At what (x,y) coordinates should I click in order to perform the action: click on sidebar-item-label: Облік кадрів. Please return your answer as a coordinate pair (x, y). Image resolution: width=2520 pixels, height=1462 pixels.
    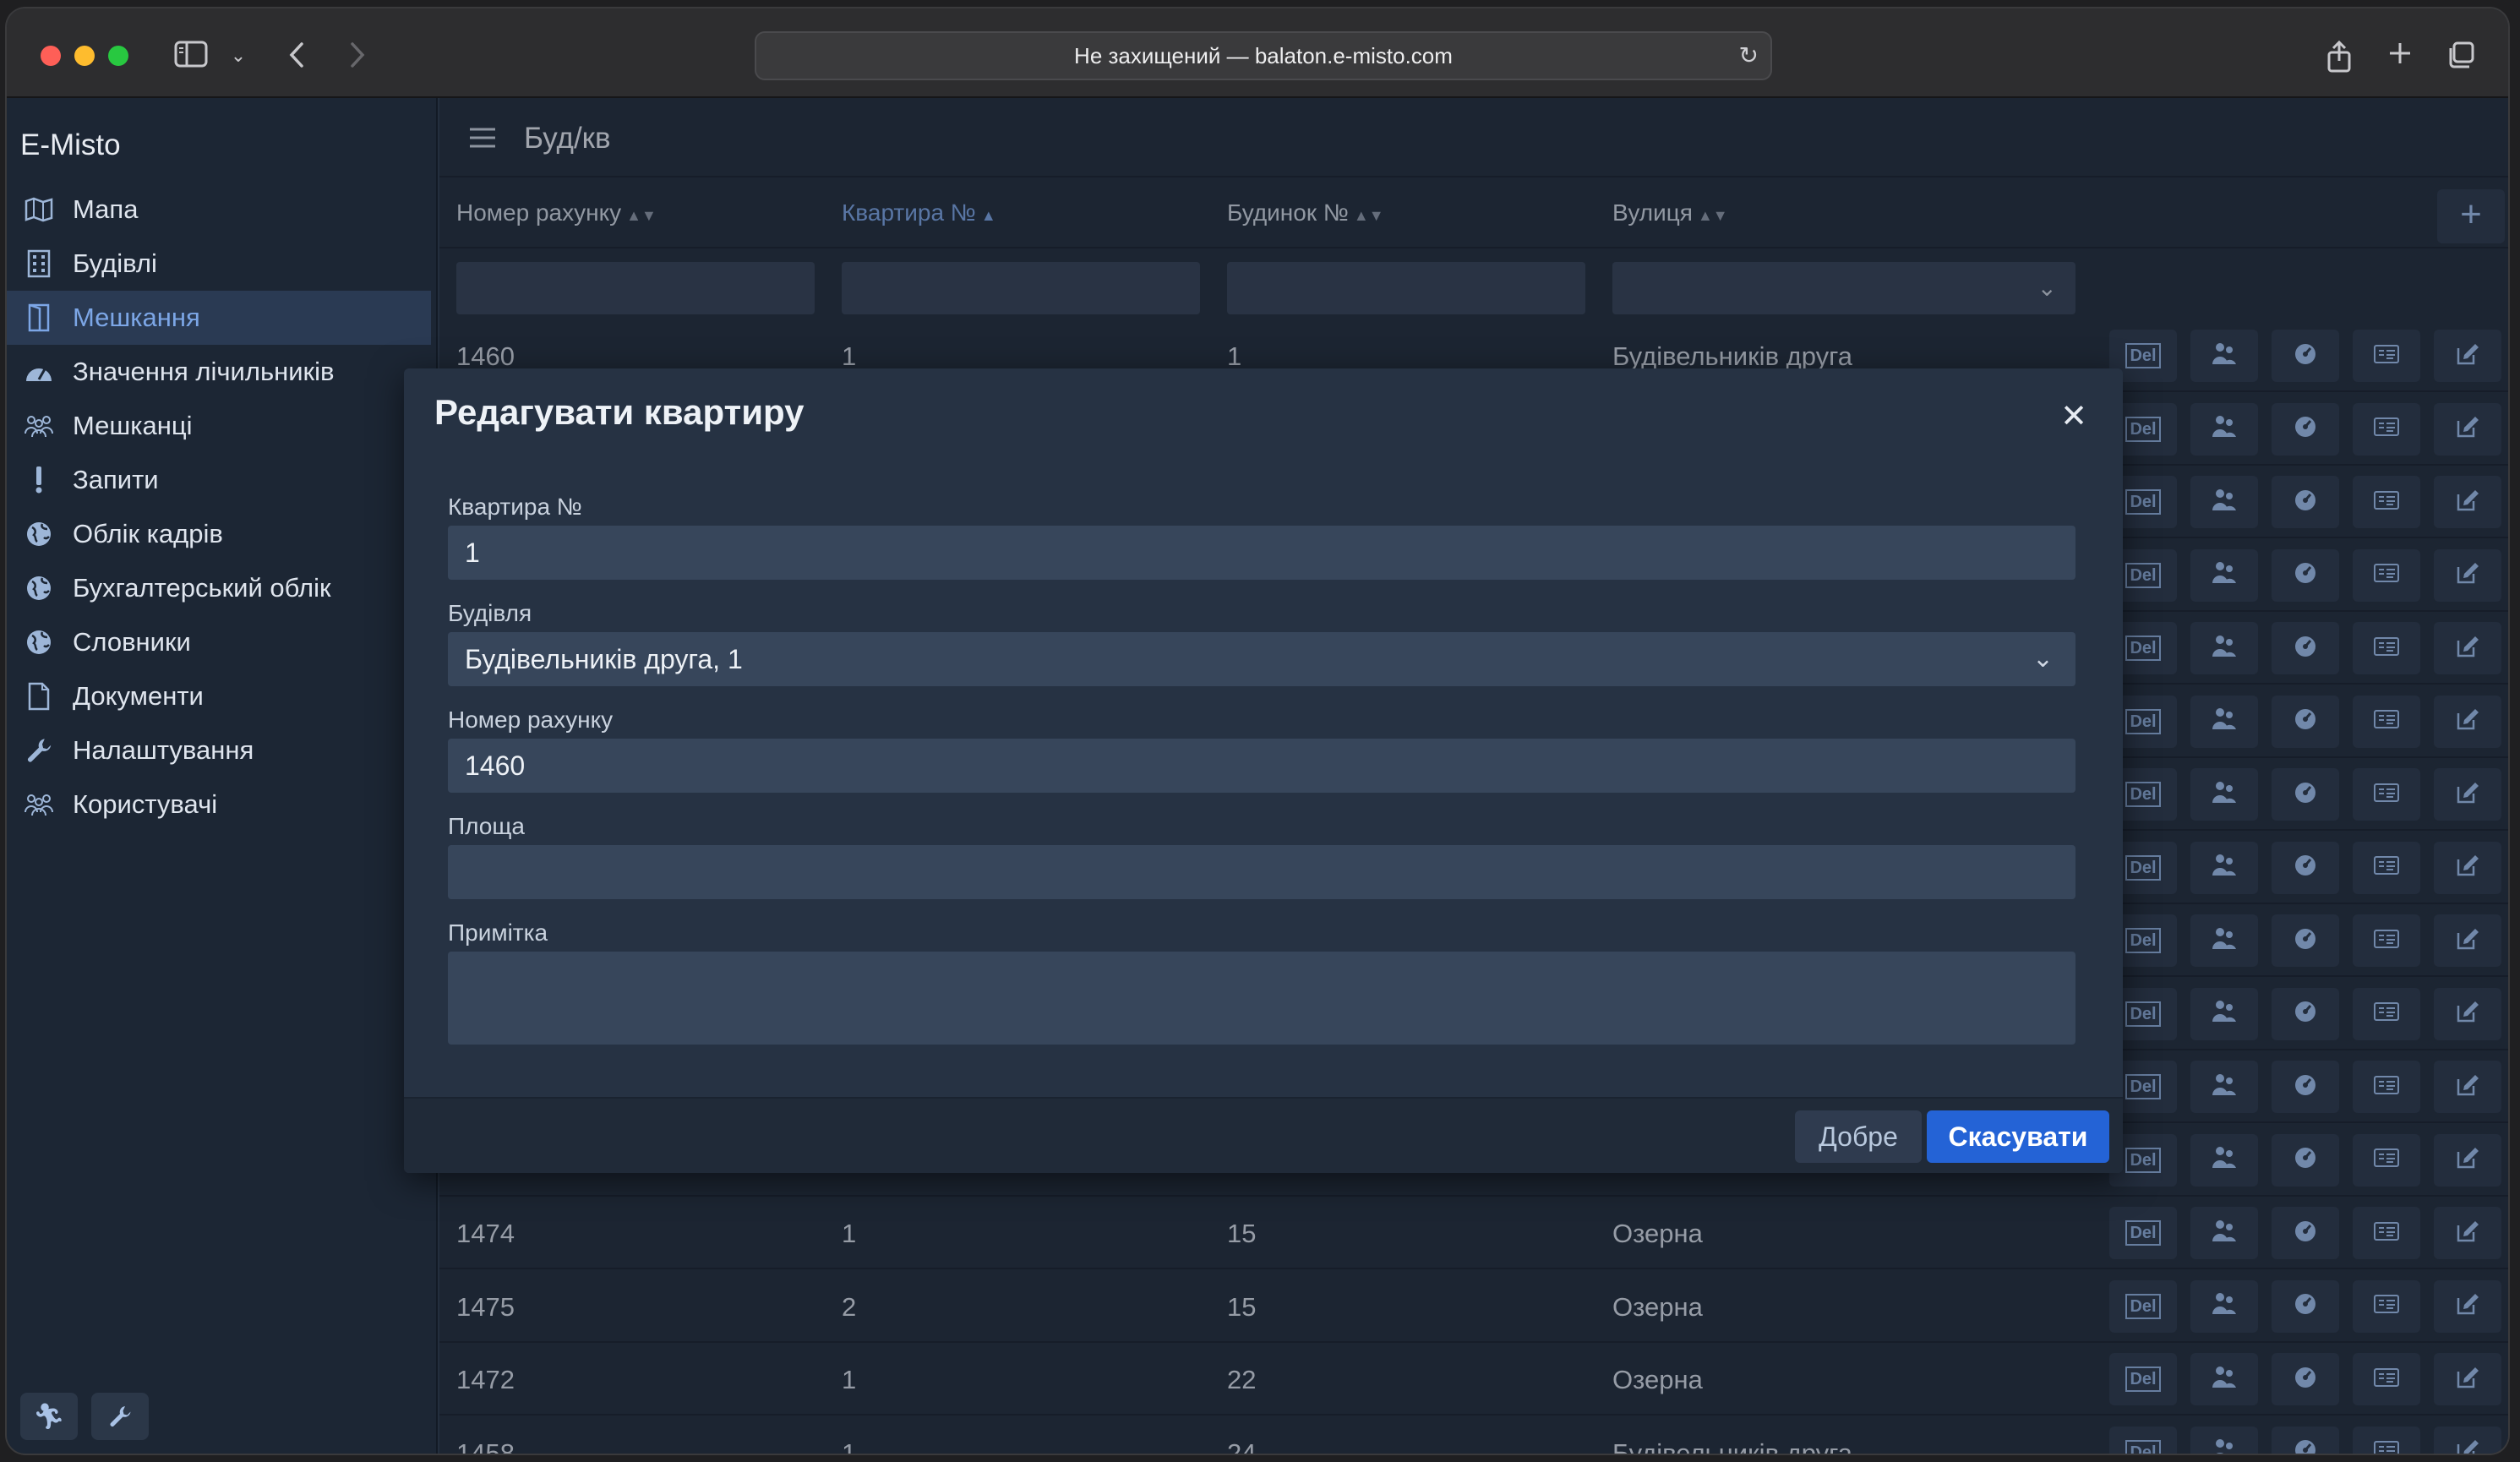
    Looking at the image, I should click on (148, 533).